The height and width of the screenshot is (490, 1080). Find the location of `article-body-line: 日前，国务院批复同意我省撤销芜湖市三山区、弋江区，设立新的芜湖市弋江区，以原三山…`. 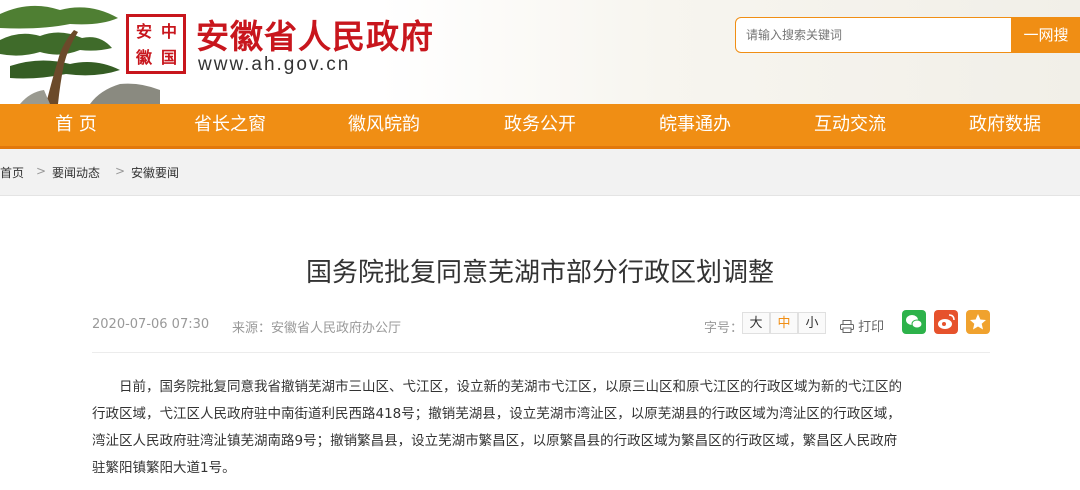

article-body-line: 日前，国务院批复同意我省撤销芜湖市三山区、弋江区，设立新的芜湖市弋江区，以原三山… is located at coordinates (510, 387).